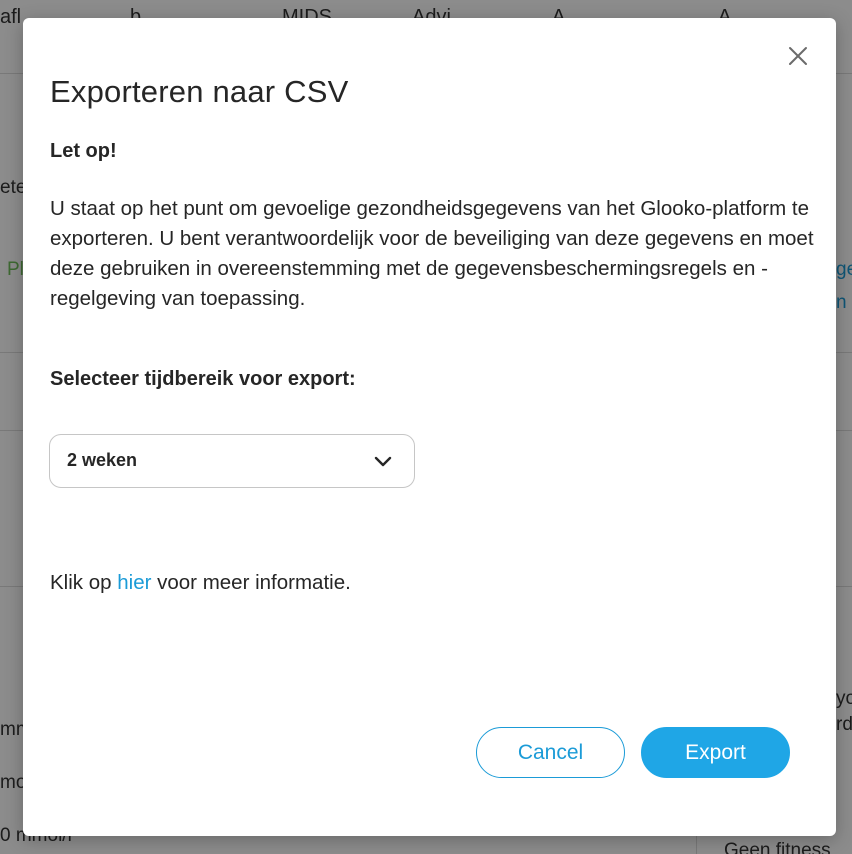 Image resolution: width=852 pixels, height=854 pixels. What do you see at coordinates (251, 582) in the screenshot?
I see `info-suffix: voor meer informatie.` at bounding box center [251, 582].